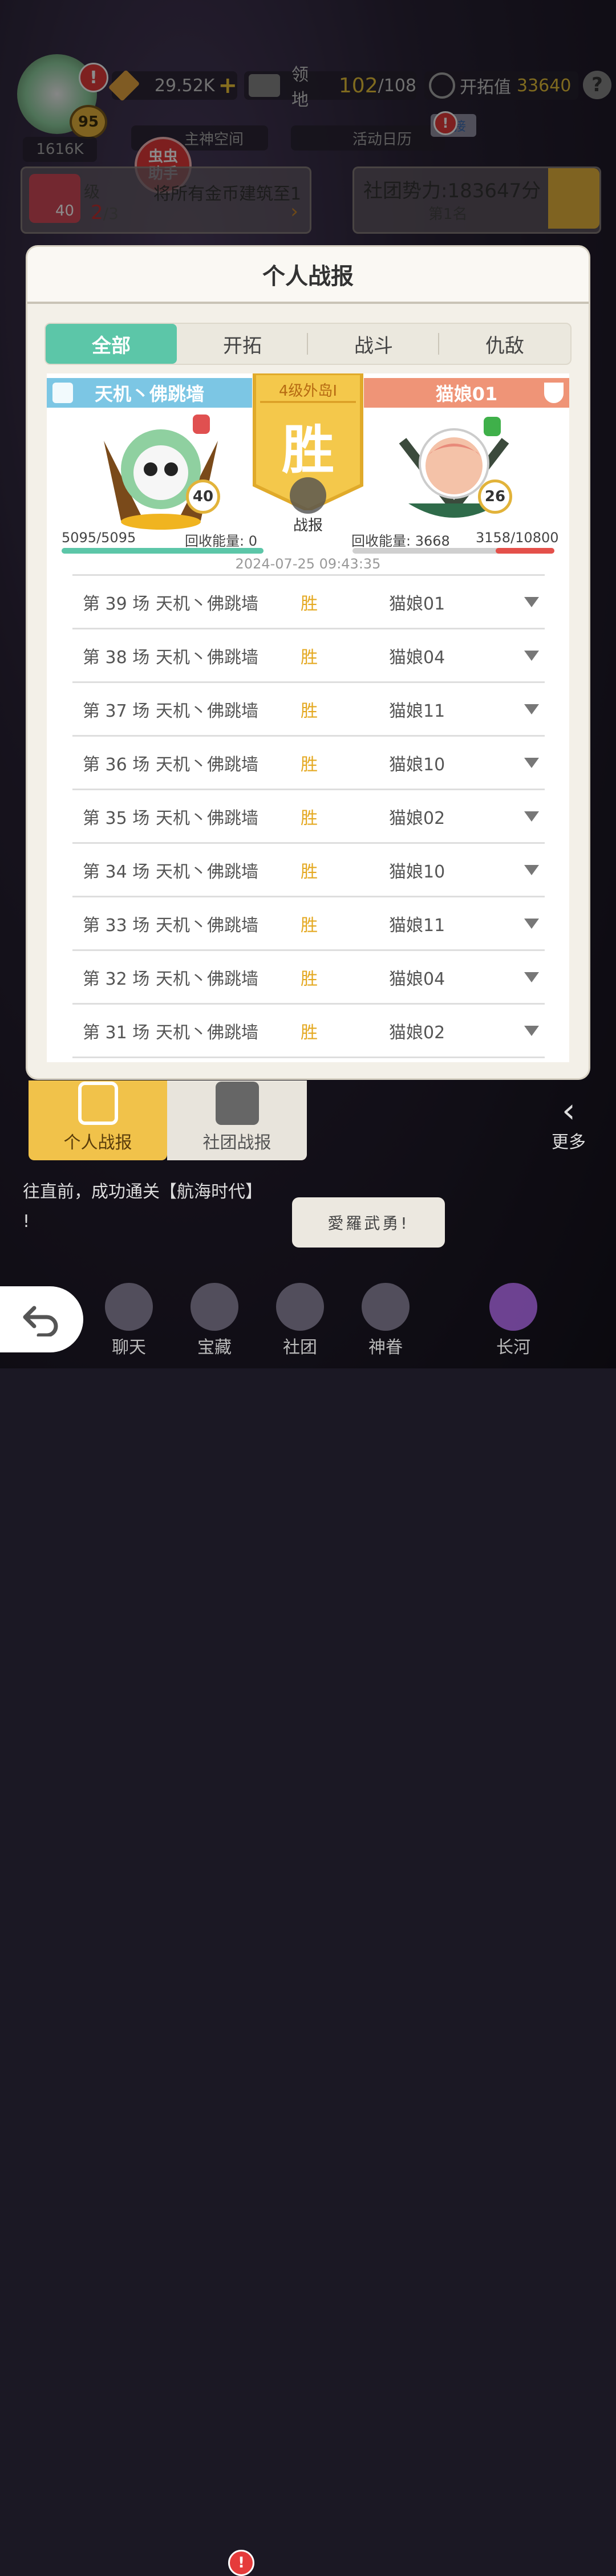 This screenshot has height=2576, width=616. What do you see at coordinates (202, 424) in the screenshot?
I see `victory-hand-icon` at bounding box center [202, 424].